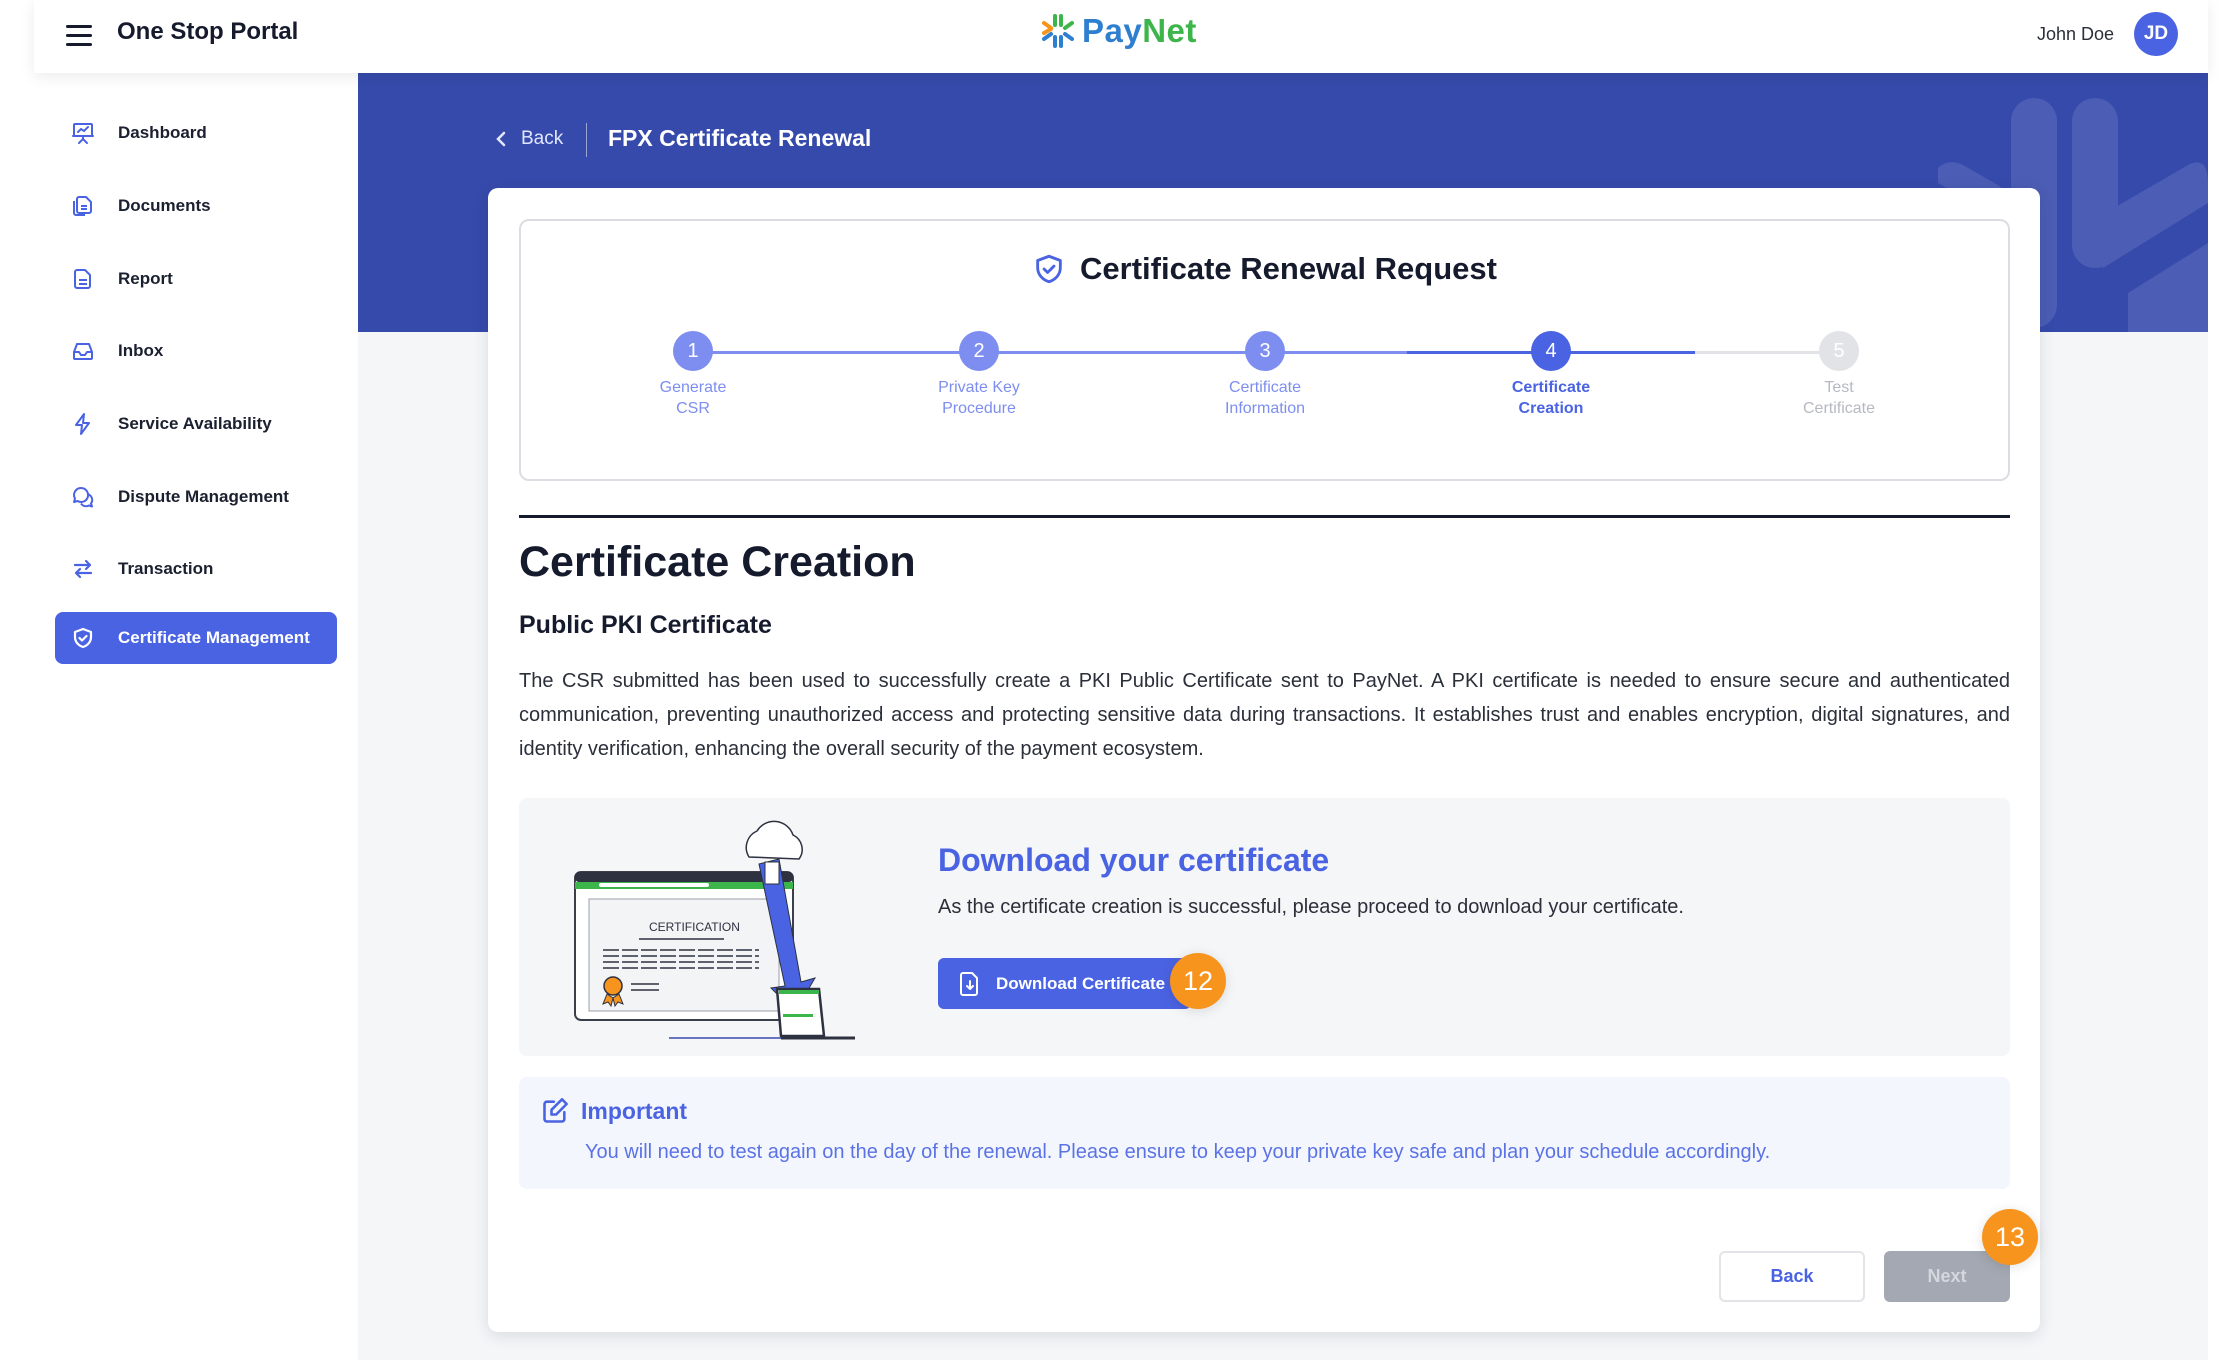  Describe the element at coordinates (196, 279) in the screenshot. I see `sidebar-item-report: Report` at that location.